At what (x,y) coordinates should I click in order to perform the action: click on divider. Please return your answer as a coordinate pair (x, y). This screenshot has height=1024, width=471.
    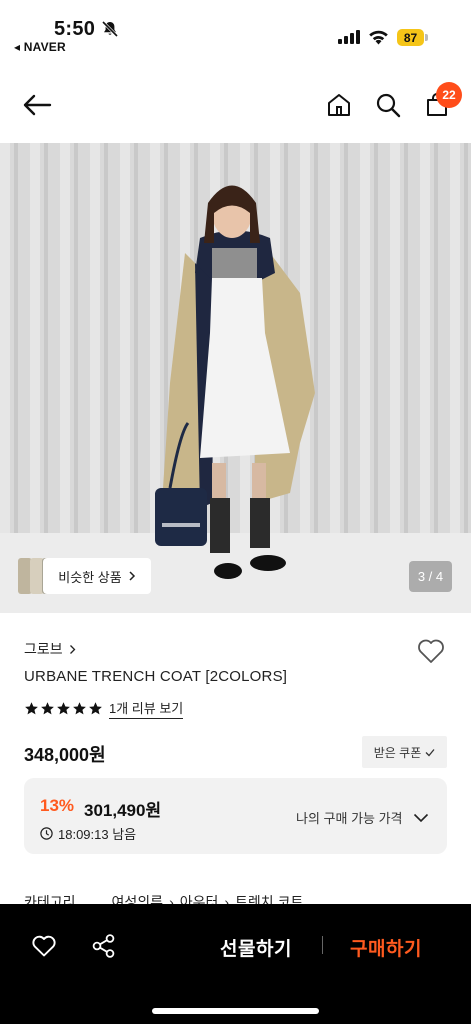
    Looking at the image, I should click on (322, 945).